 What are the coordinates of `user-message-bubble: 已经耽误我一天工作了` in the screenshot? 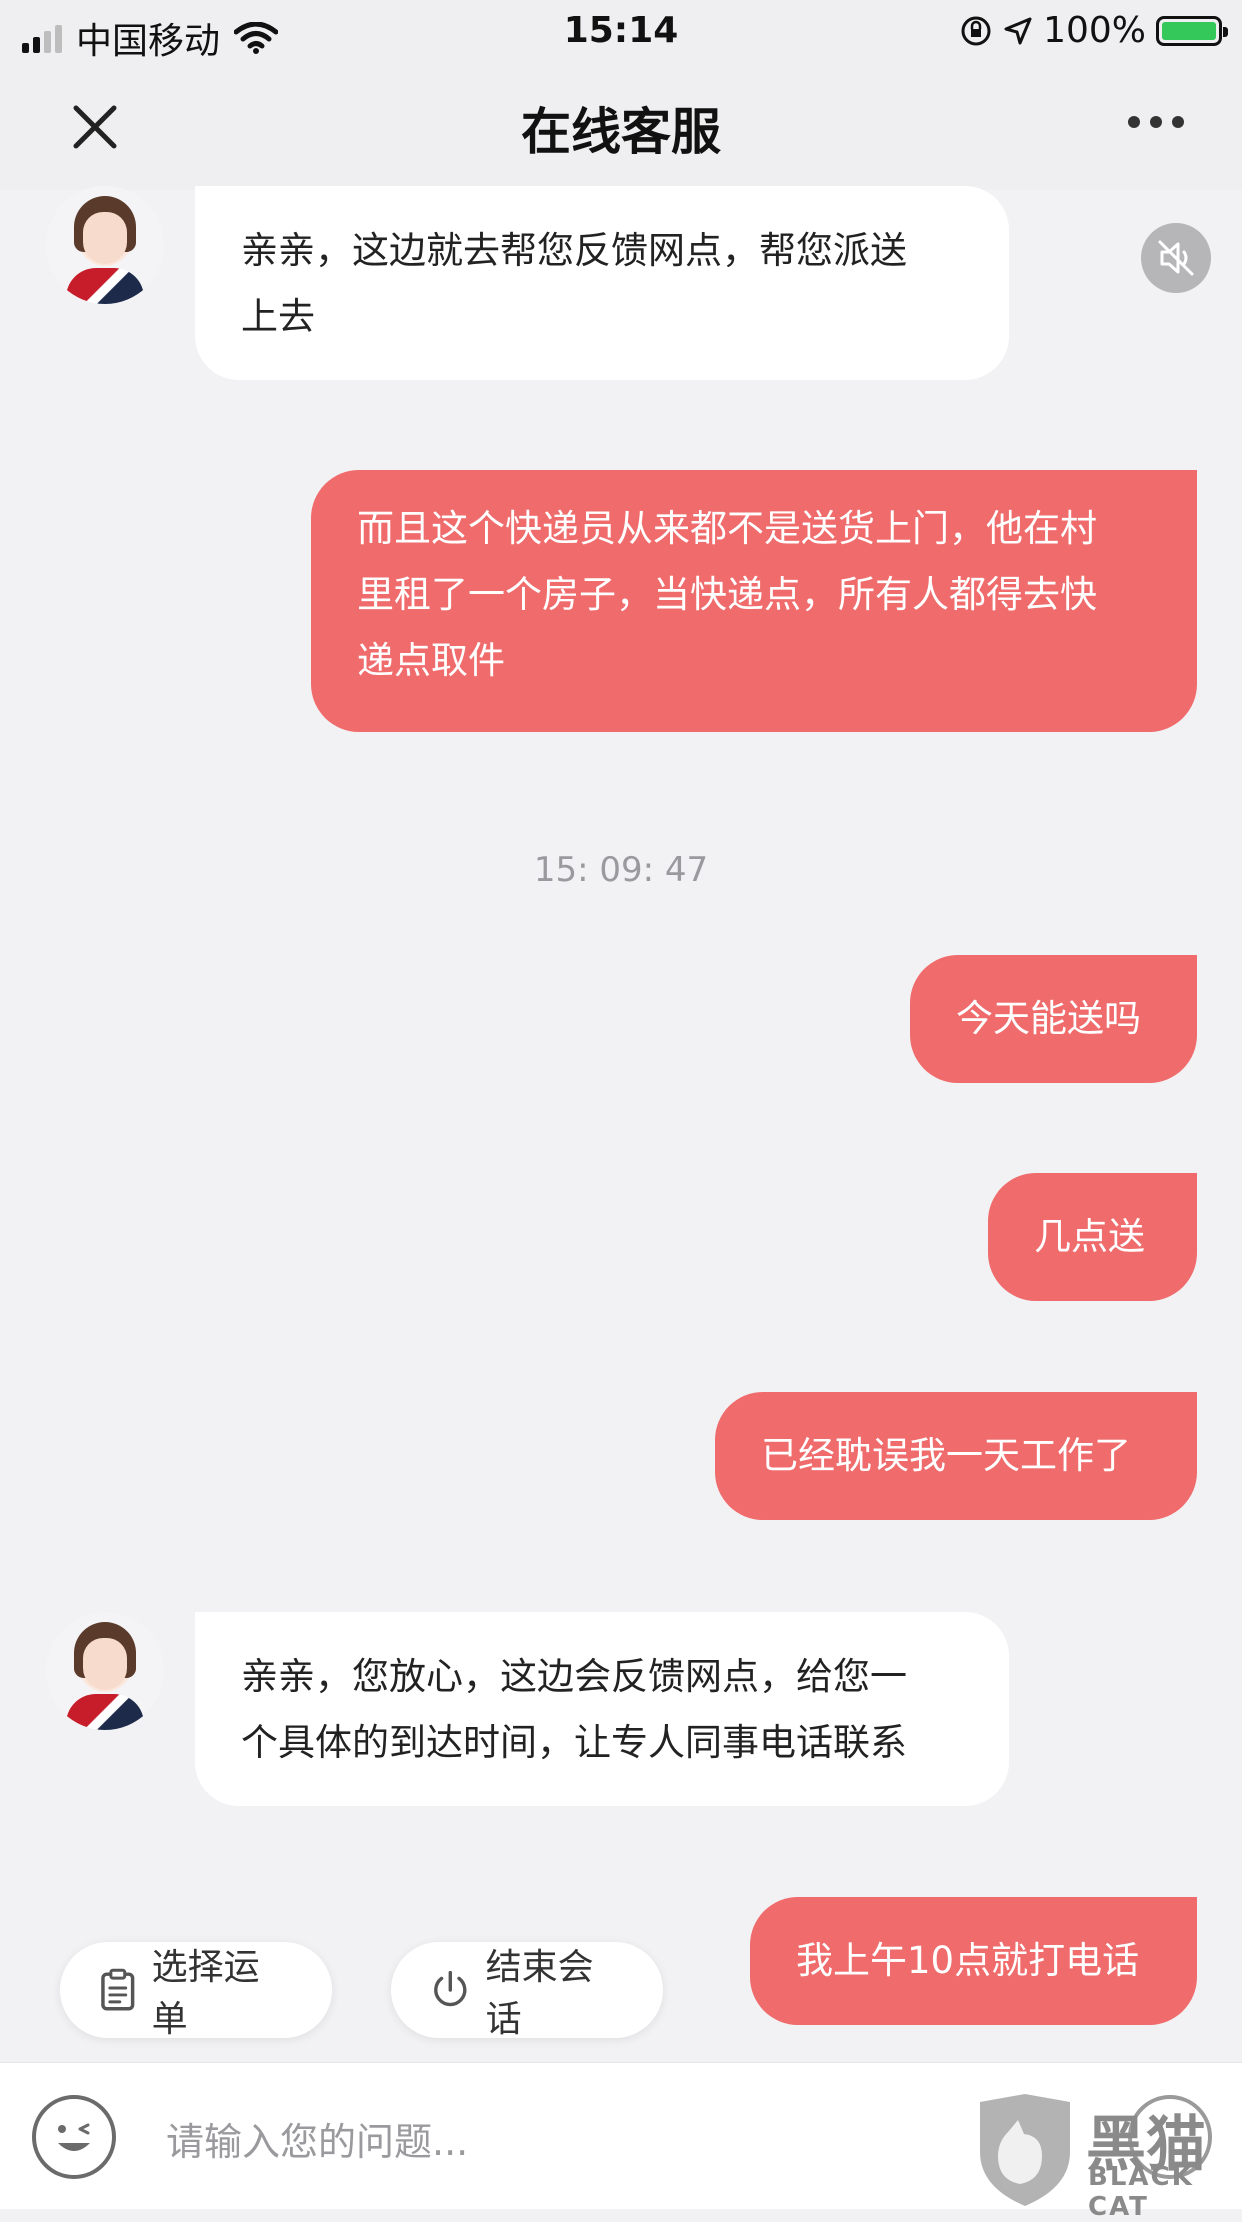 It's located at (956, 1456).